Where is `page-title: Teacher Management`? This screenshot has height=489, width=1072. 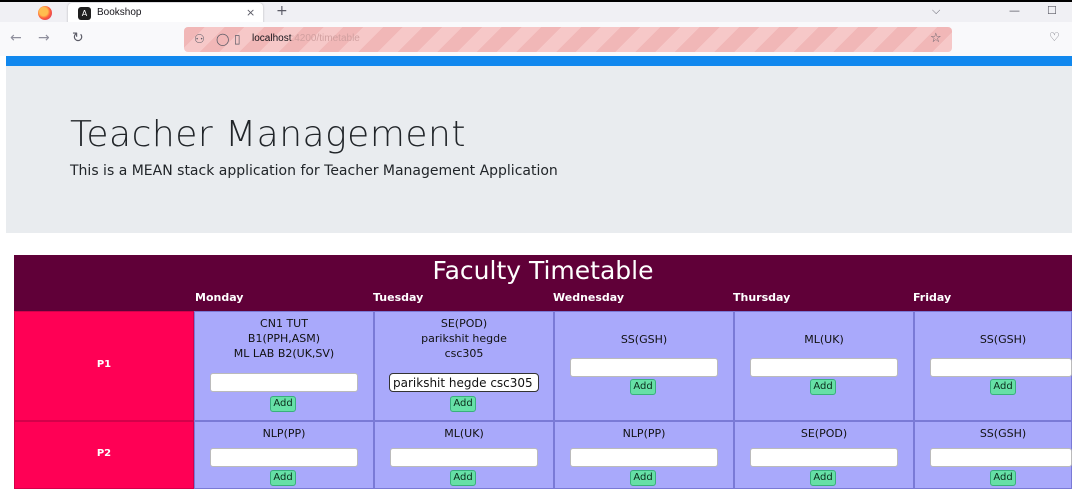
page-title: Teacher Management is located at coordinates (268, 134).